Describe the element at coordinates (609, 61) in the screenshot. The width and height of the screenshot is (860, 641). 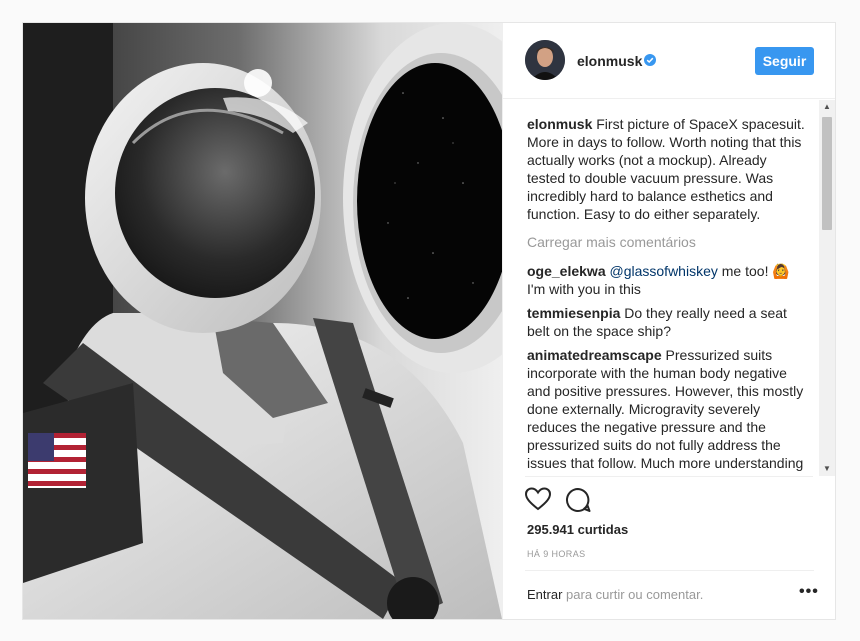
I see `post-username: elonmusk` at that location.